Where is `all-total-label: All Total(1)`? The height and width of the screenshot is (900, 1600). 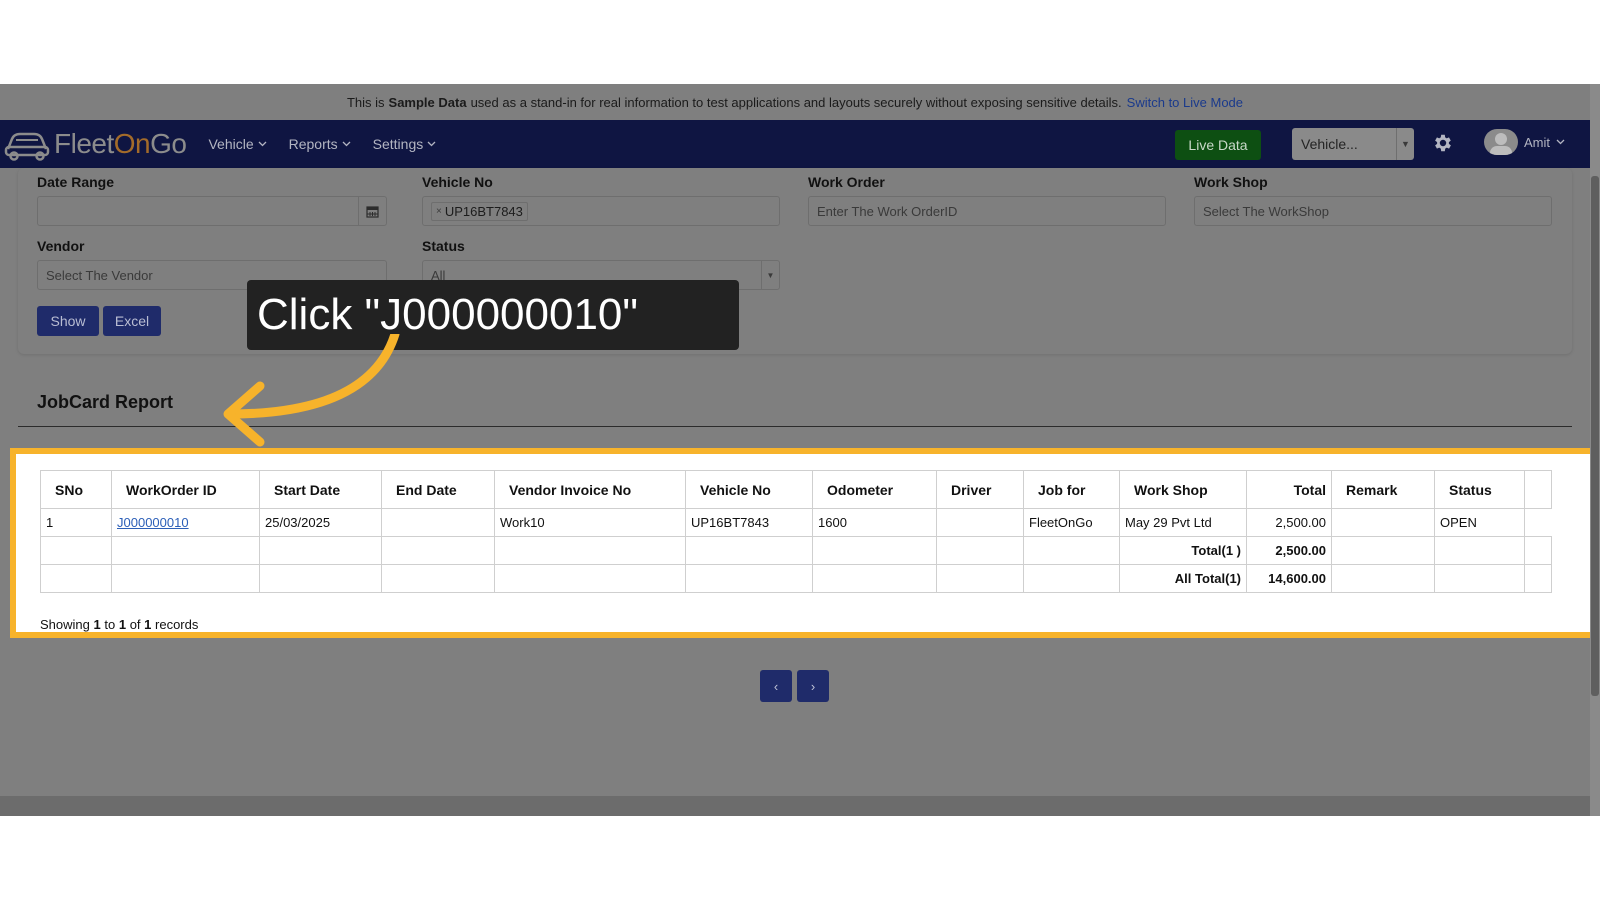
all-total-label: All Total(1) is located at coordinates (1183, 578).